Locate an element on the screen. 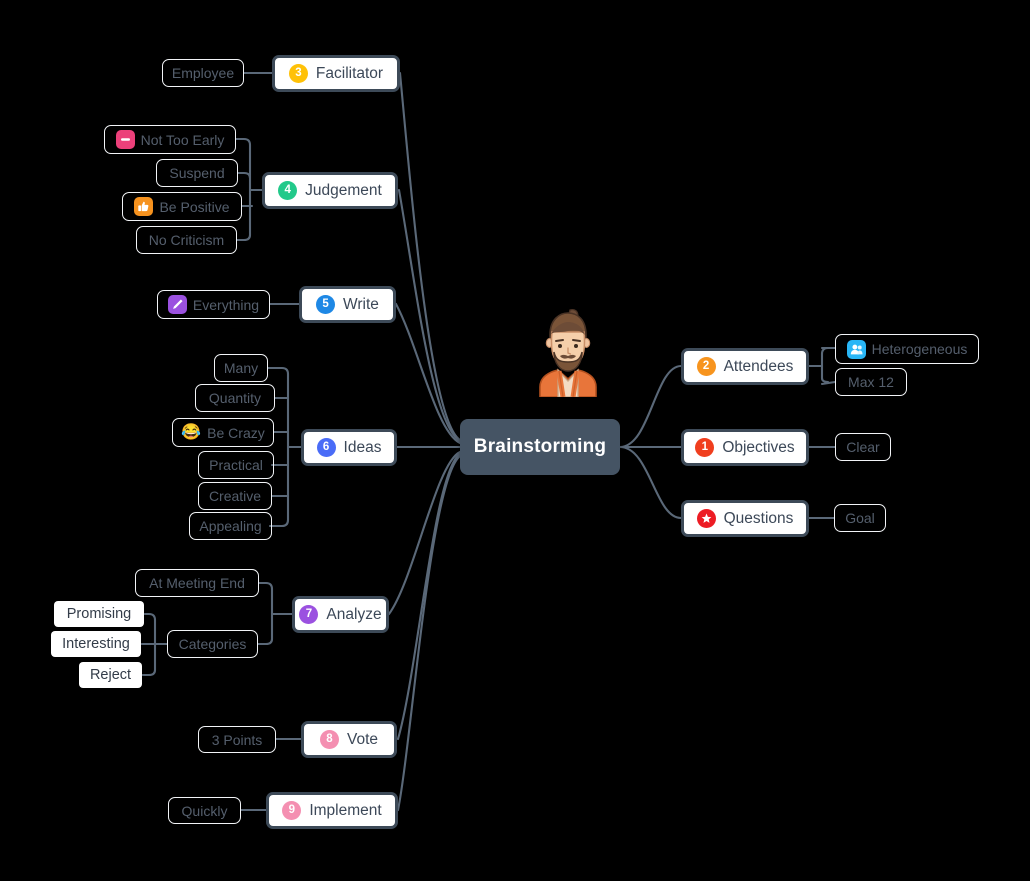  leaf-node-no-criticism-label: No Criticism is located at coordinates (186, 240).